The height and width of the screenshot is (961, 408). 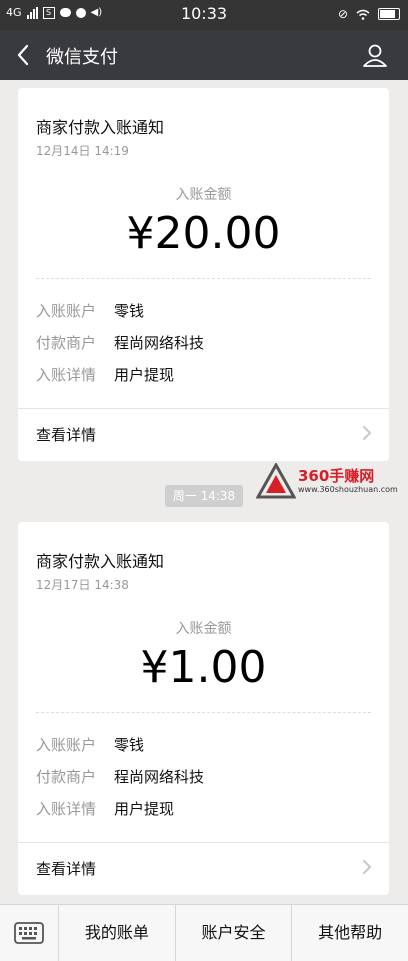 I want to click on menu-my-bills: 我的账单, so click(x=117, y=933).